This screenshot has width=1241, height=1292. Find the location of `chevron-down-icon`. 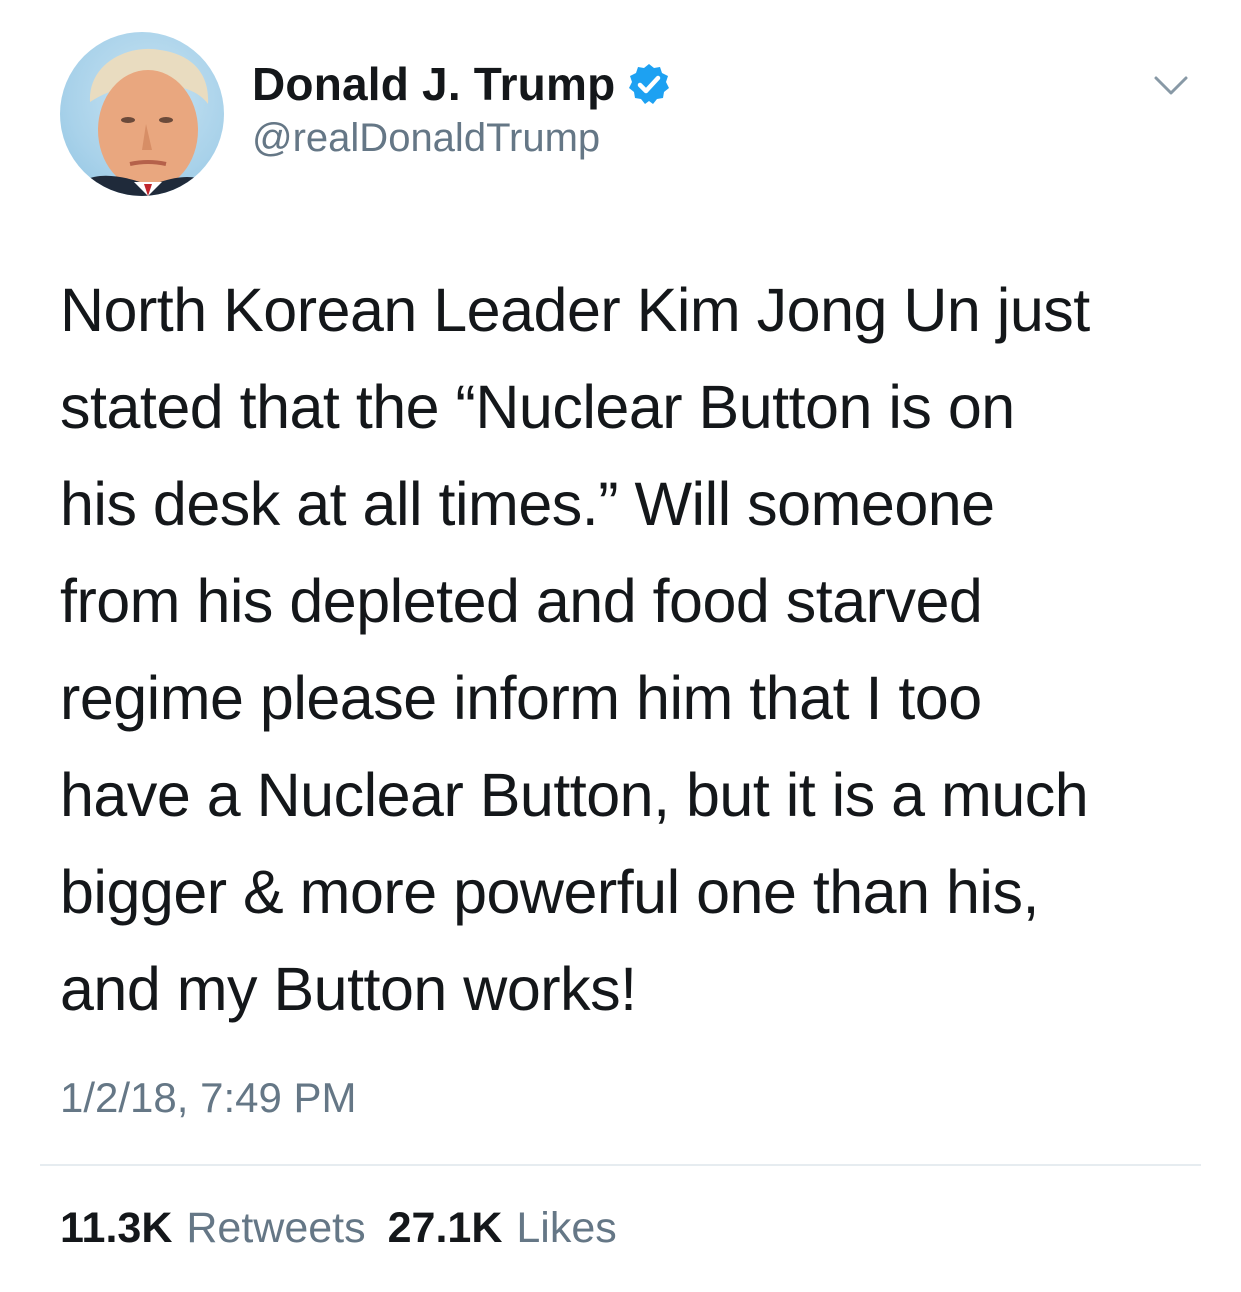

chevron-down-icon is located at coordinates (1171, 85).